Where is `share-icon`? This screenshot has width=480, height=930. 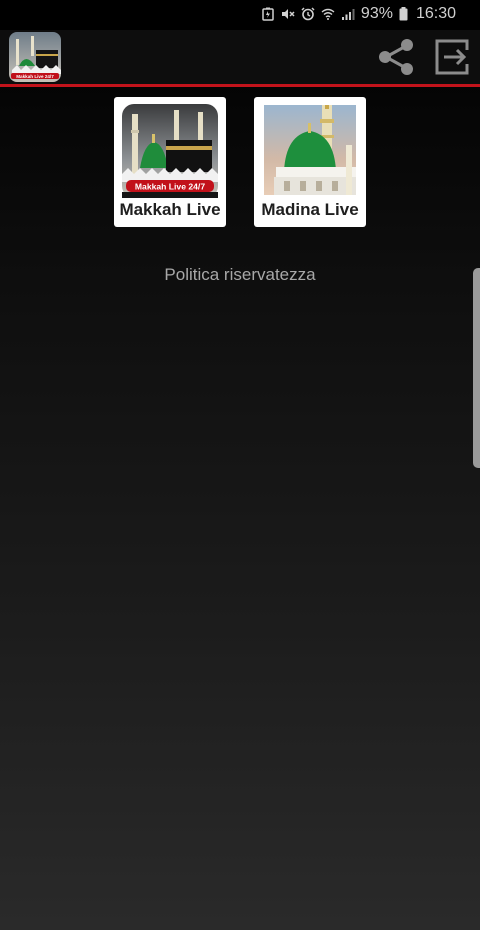 share-icon is located at coordinates (396, 60).